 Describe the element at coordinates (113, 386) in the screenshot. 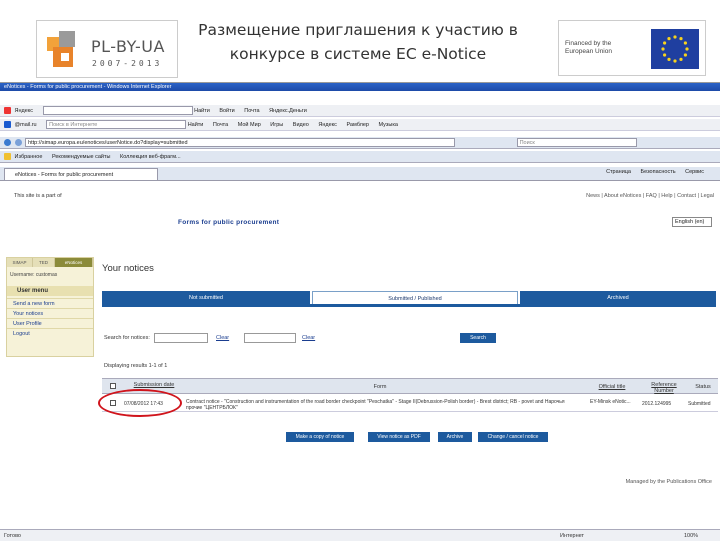

I see `select-all-checkbox` at that location.